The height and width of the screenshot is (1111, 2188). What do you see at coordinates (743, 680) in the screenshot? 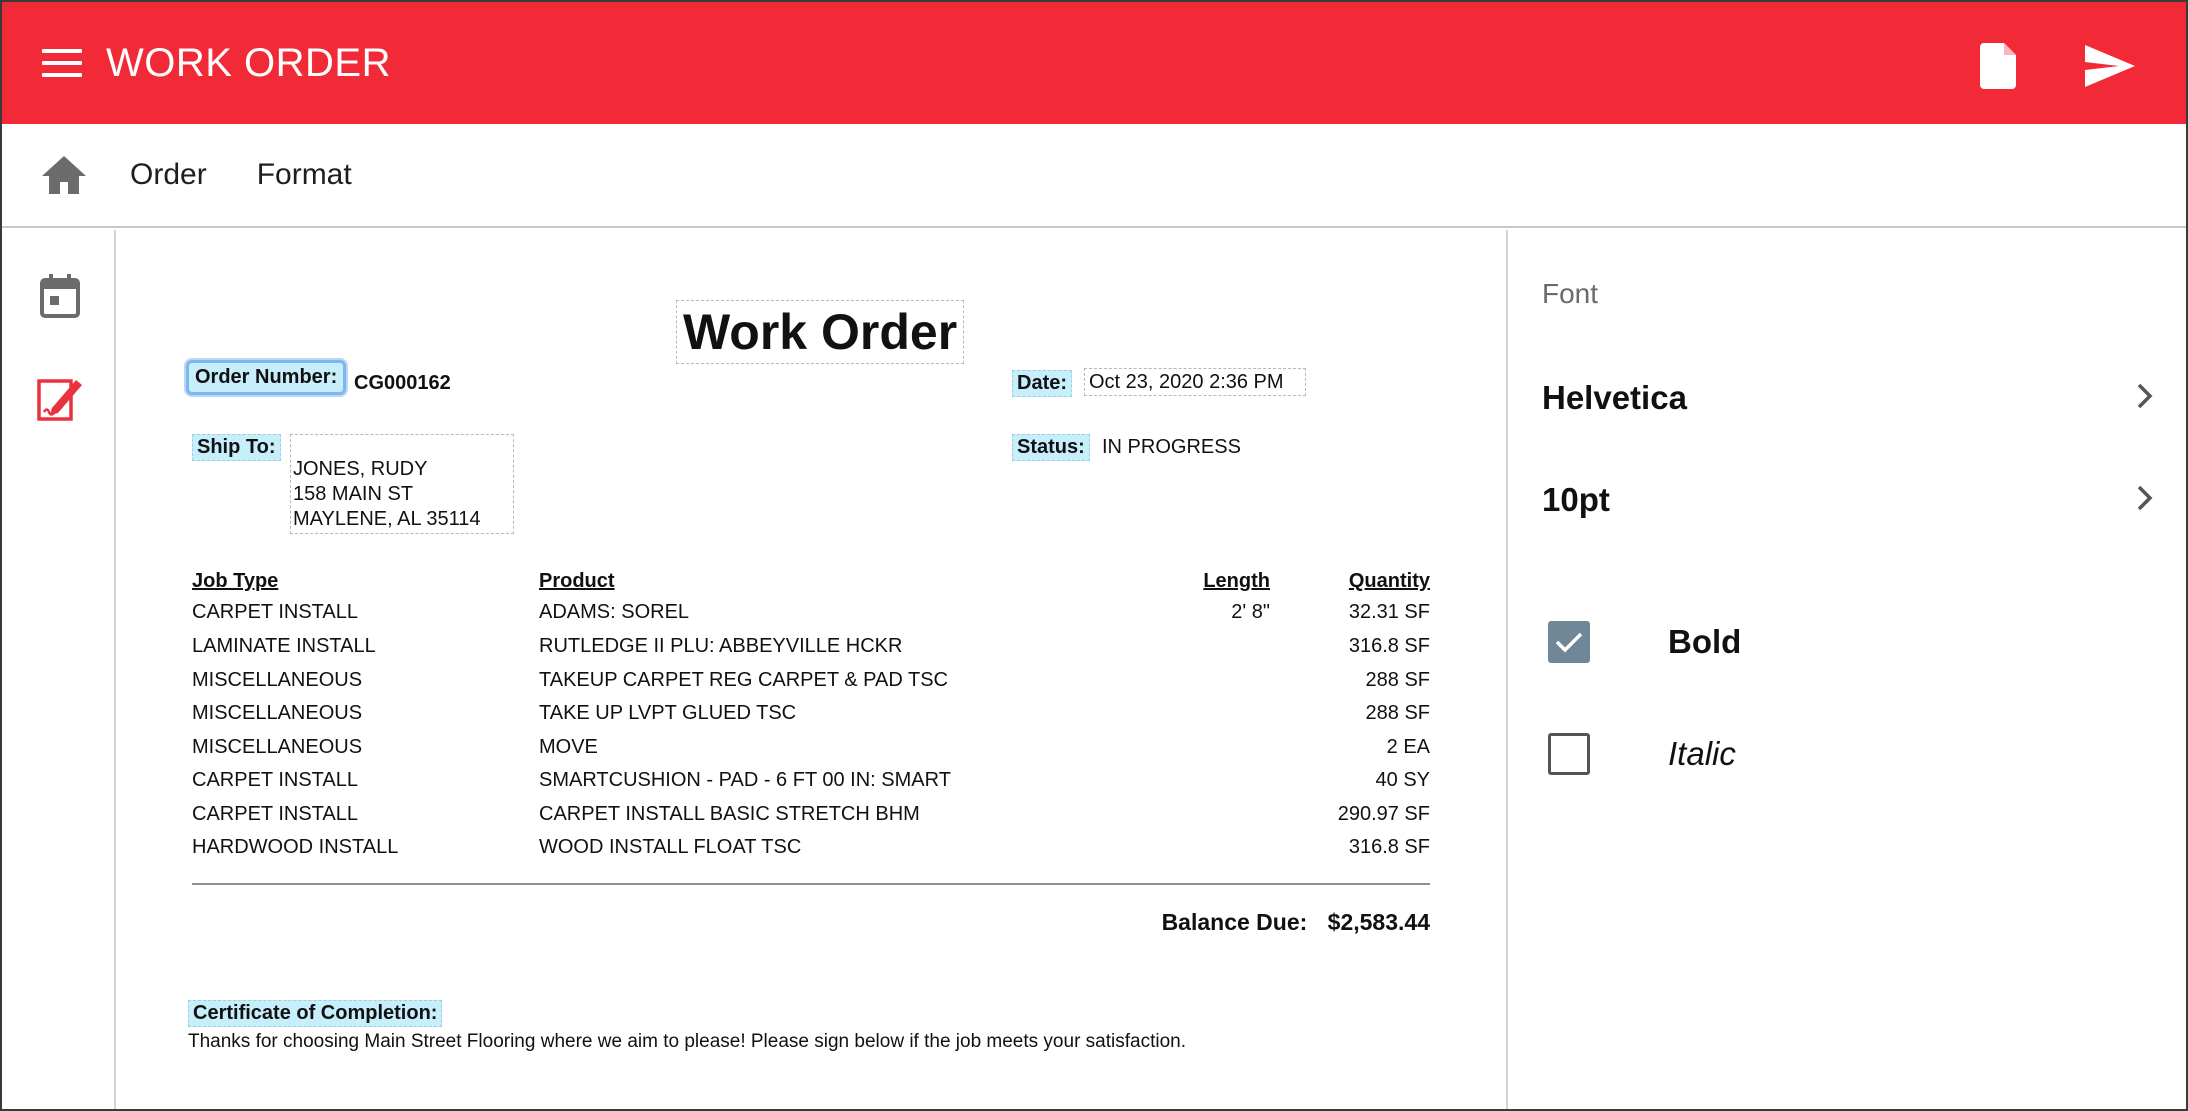
I see `product-cell: TAKEUP CARPET REG CARPET & PAD TSC` at bounding box center [743, 680].